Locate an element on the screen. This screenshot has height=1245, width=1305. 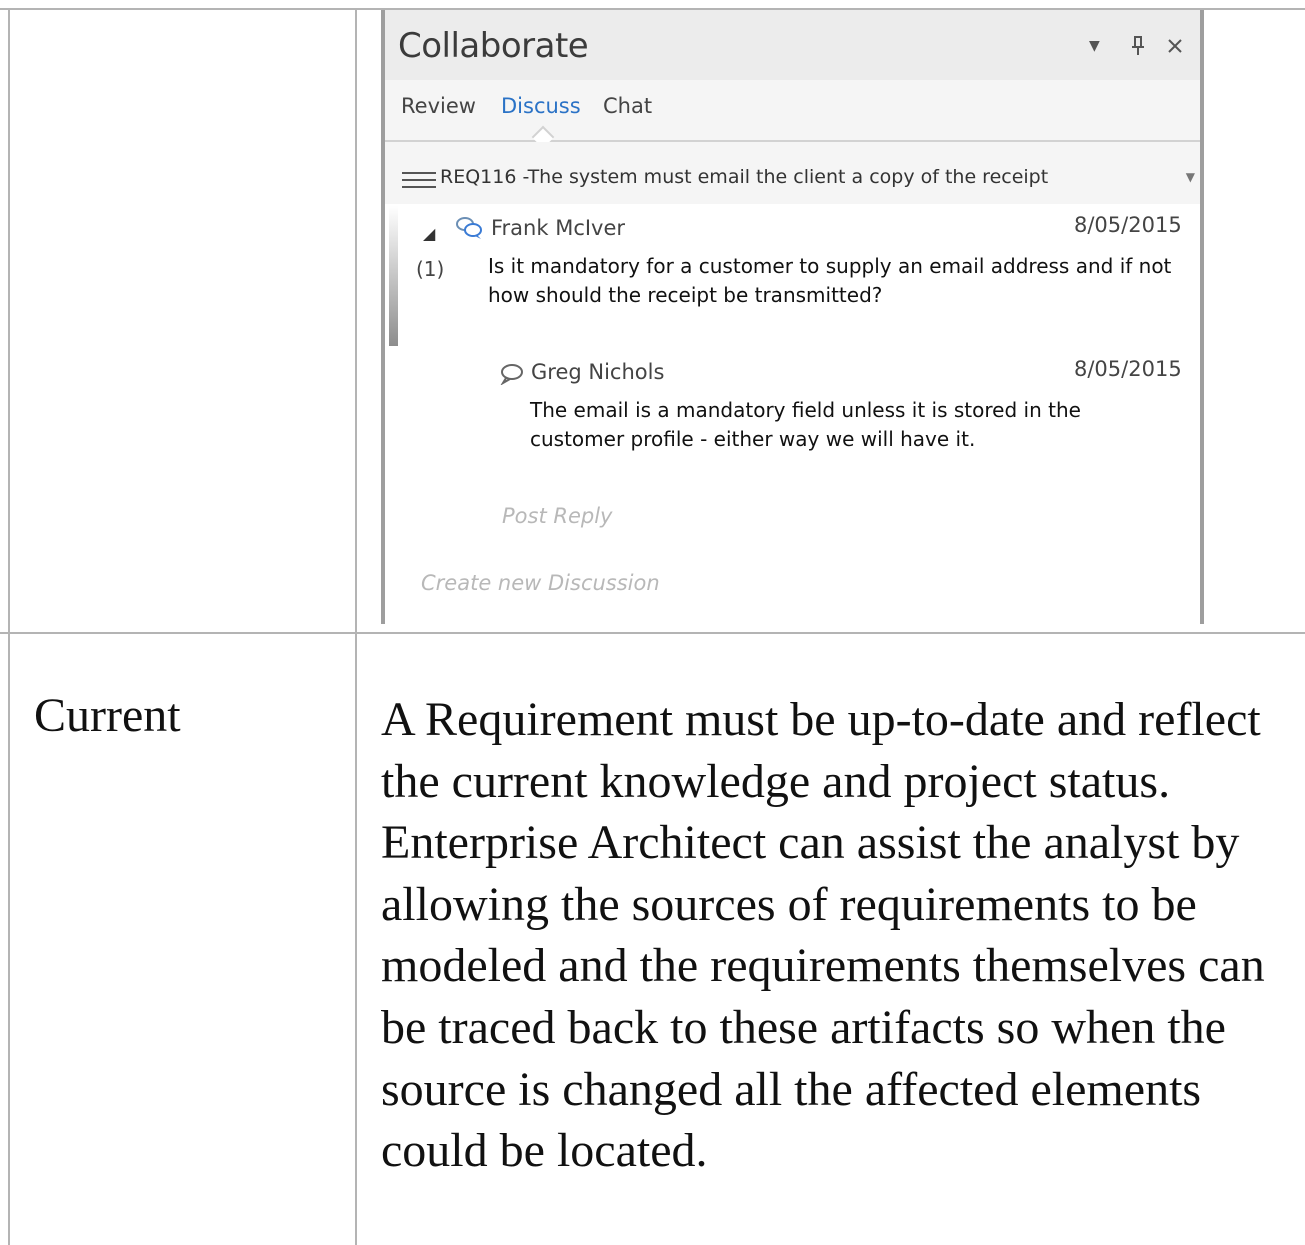
tab-review: Review is located at coordinates (438, 106).